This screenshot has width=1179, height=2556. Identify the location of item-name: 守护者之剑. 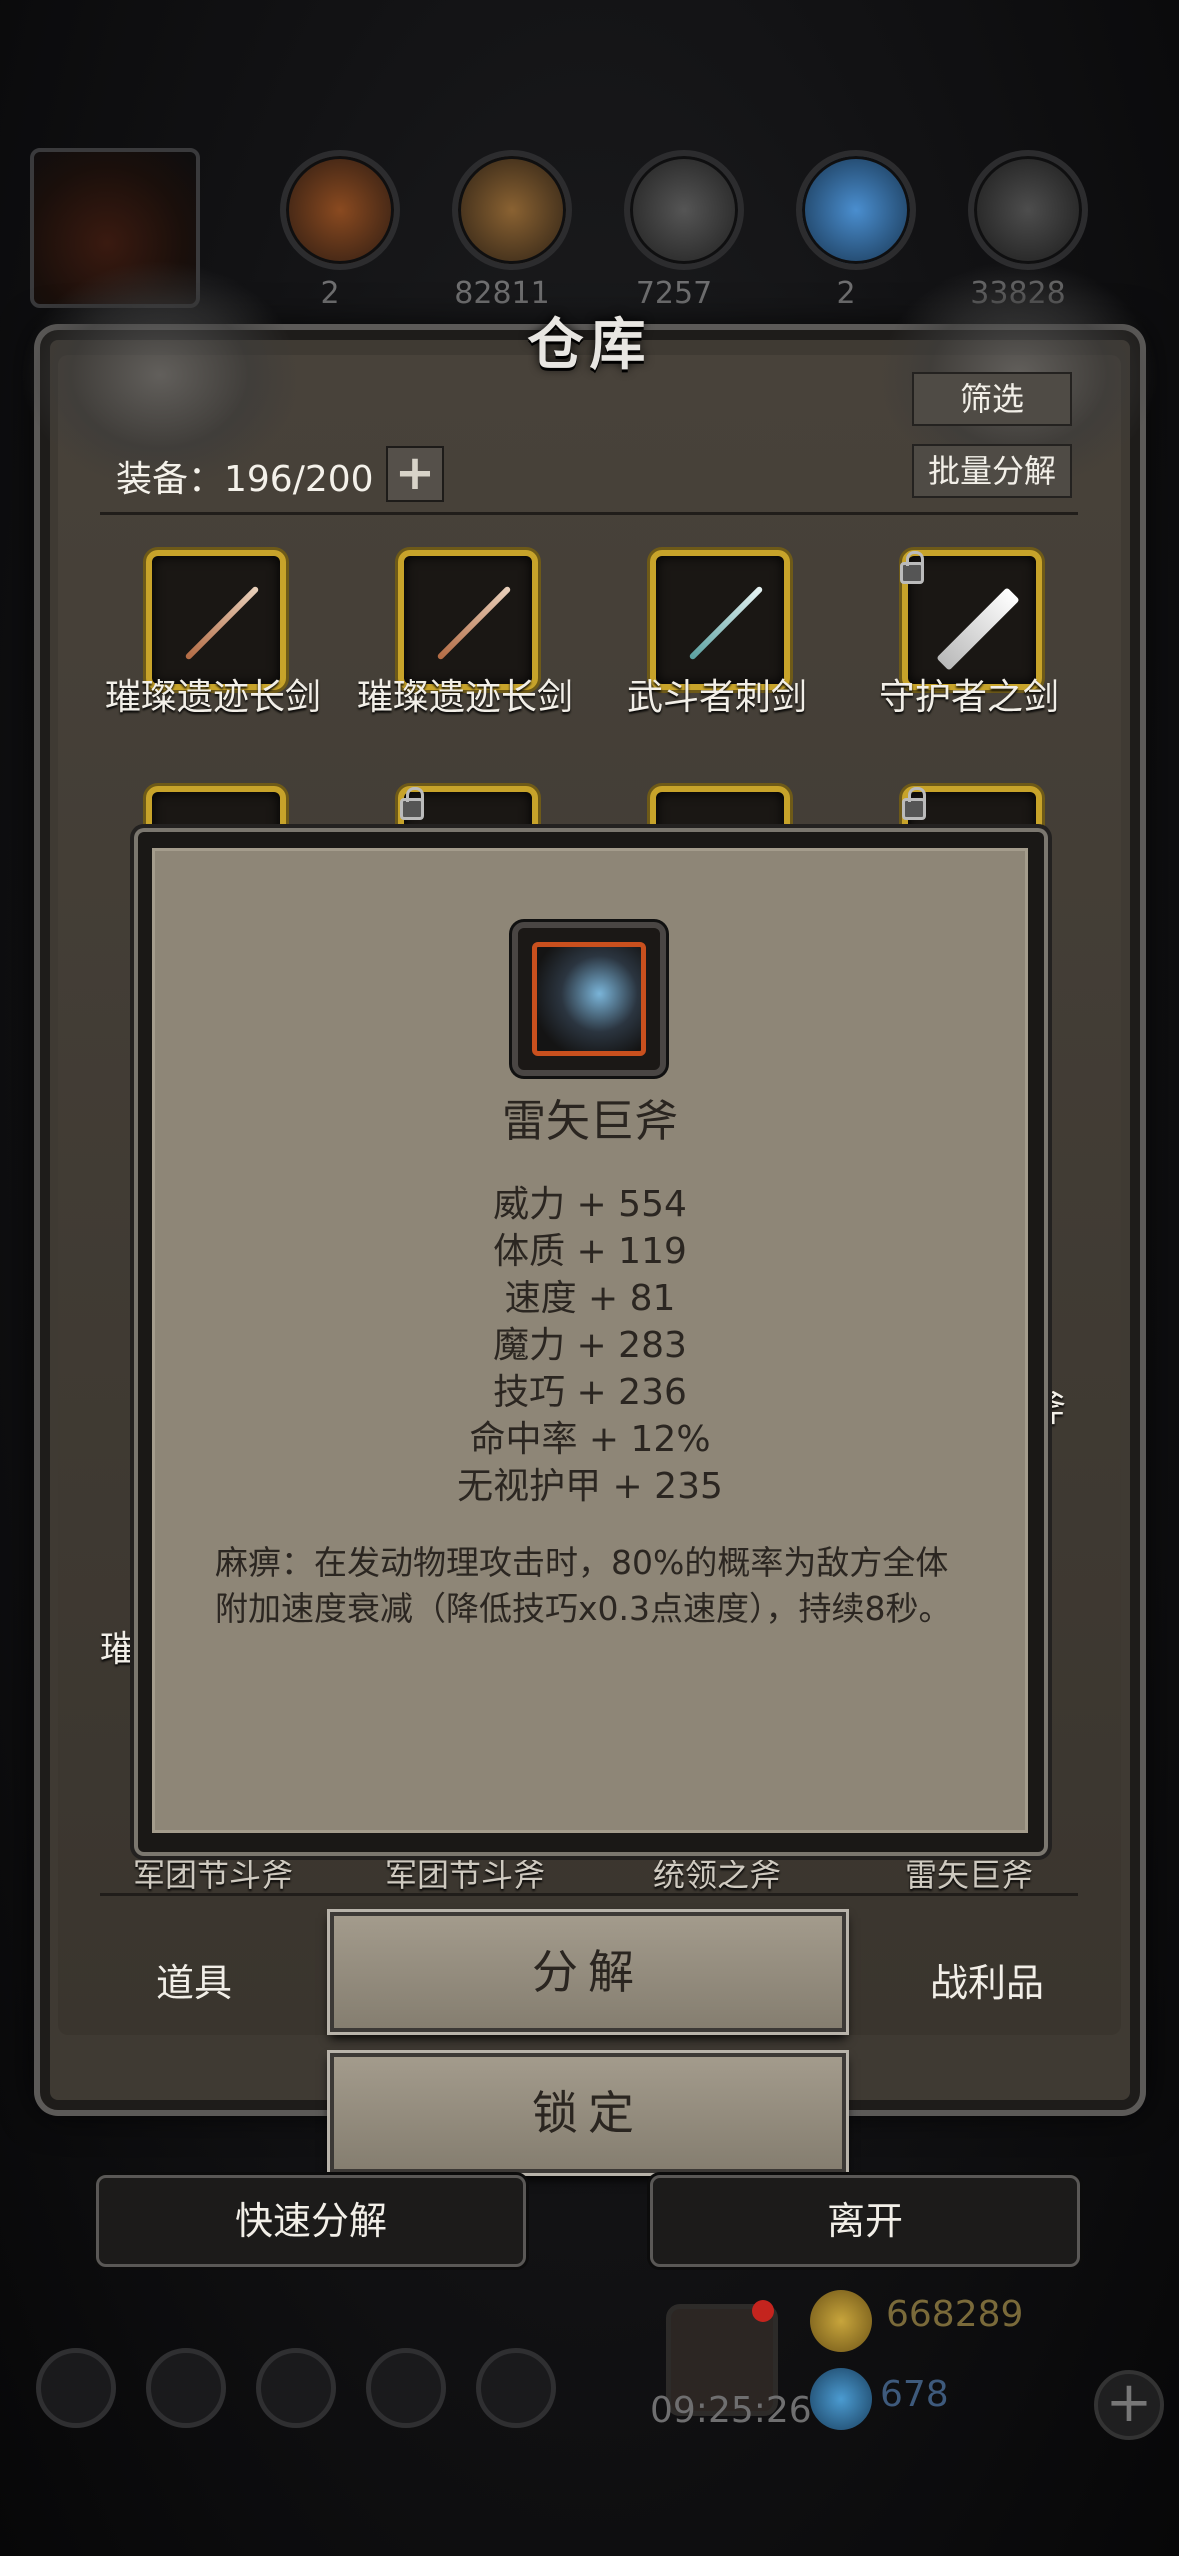
(968, 697).